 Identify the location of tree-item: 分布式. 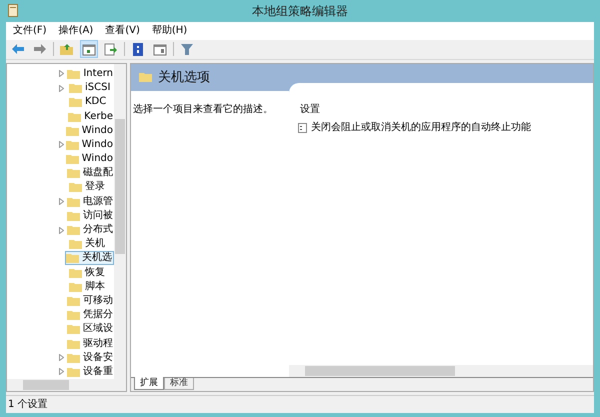
(90, 230).